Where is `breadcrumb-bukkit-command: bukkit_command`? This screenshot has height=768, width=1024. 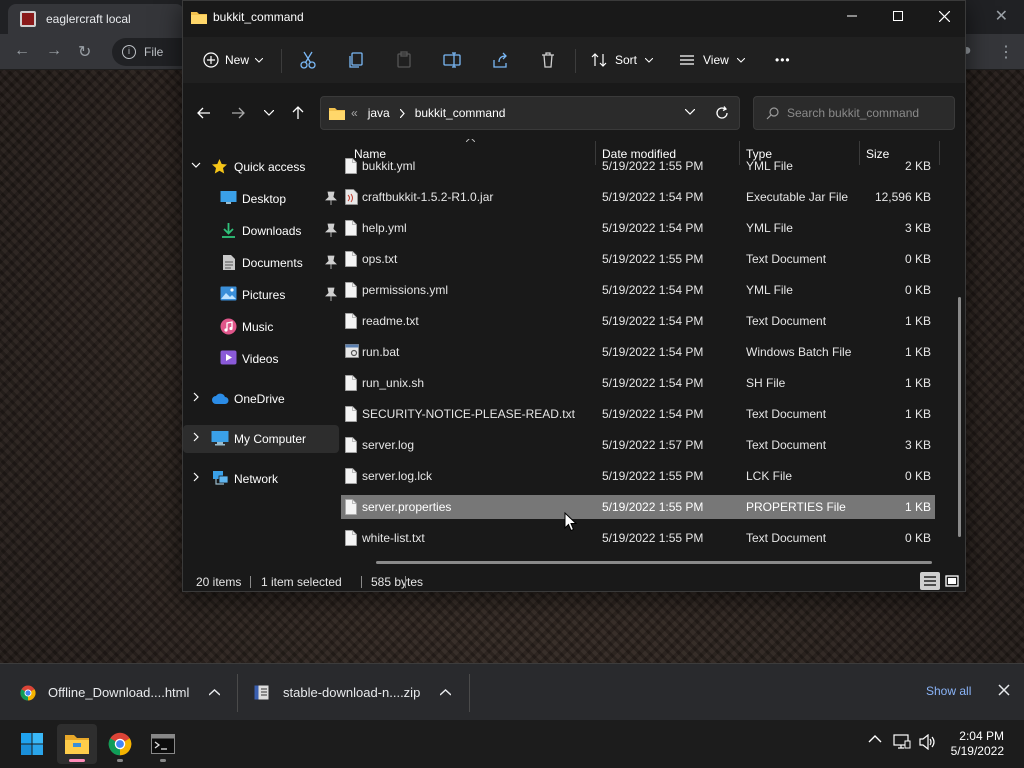
breadcrumb-bukkit-command: bukkit_command is located at coordinates (460, 113).